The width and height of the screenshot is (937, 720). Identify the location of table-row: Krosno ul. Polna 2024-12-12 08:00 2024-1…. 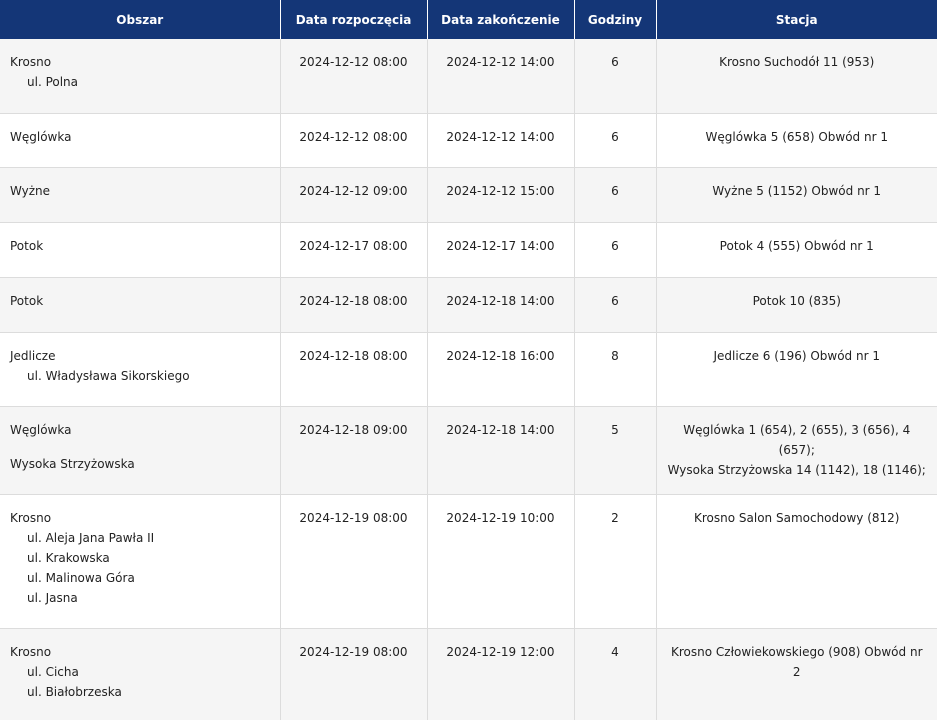
(468, 76).